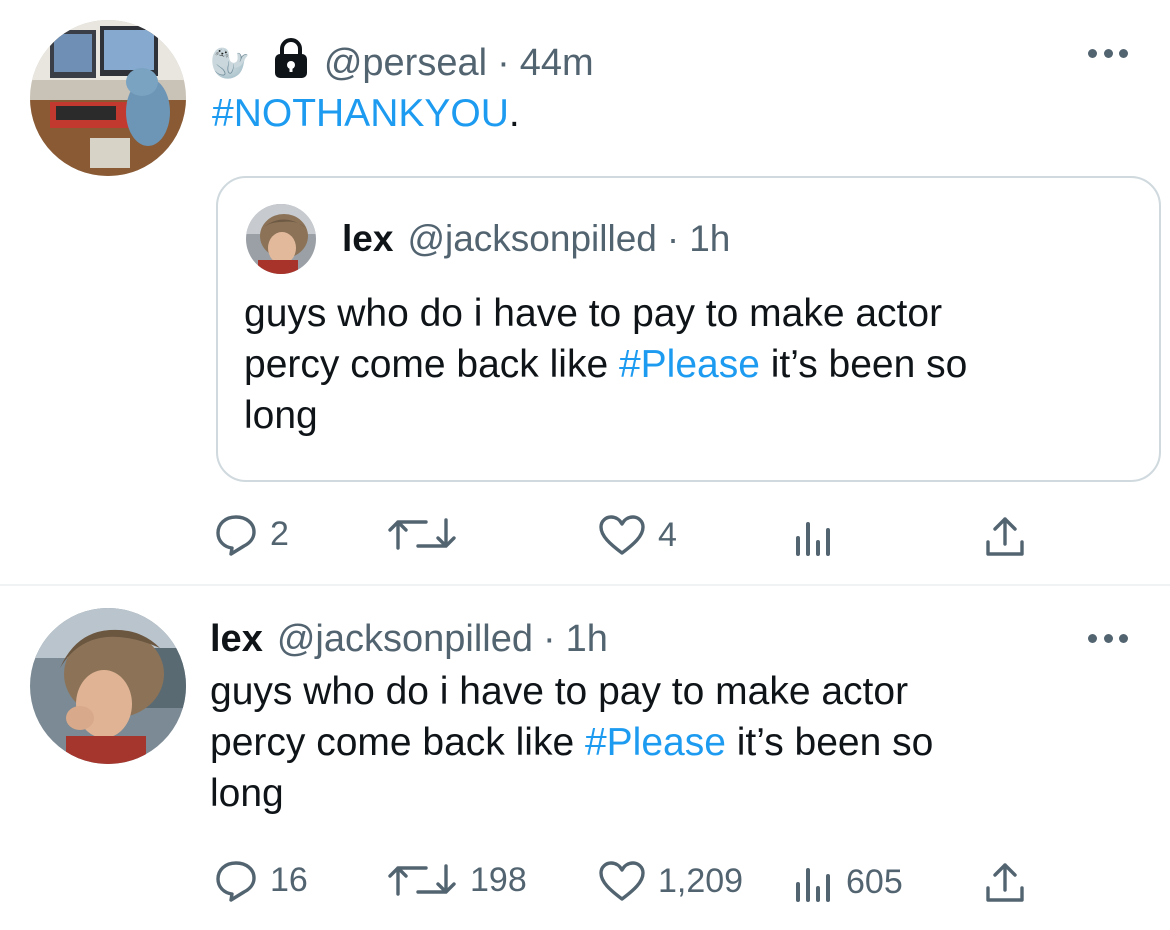 This screenshot has height=930, width=1170. I want to click on like-count: 4, so click(667, 534).